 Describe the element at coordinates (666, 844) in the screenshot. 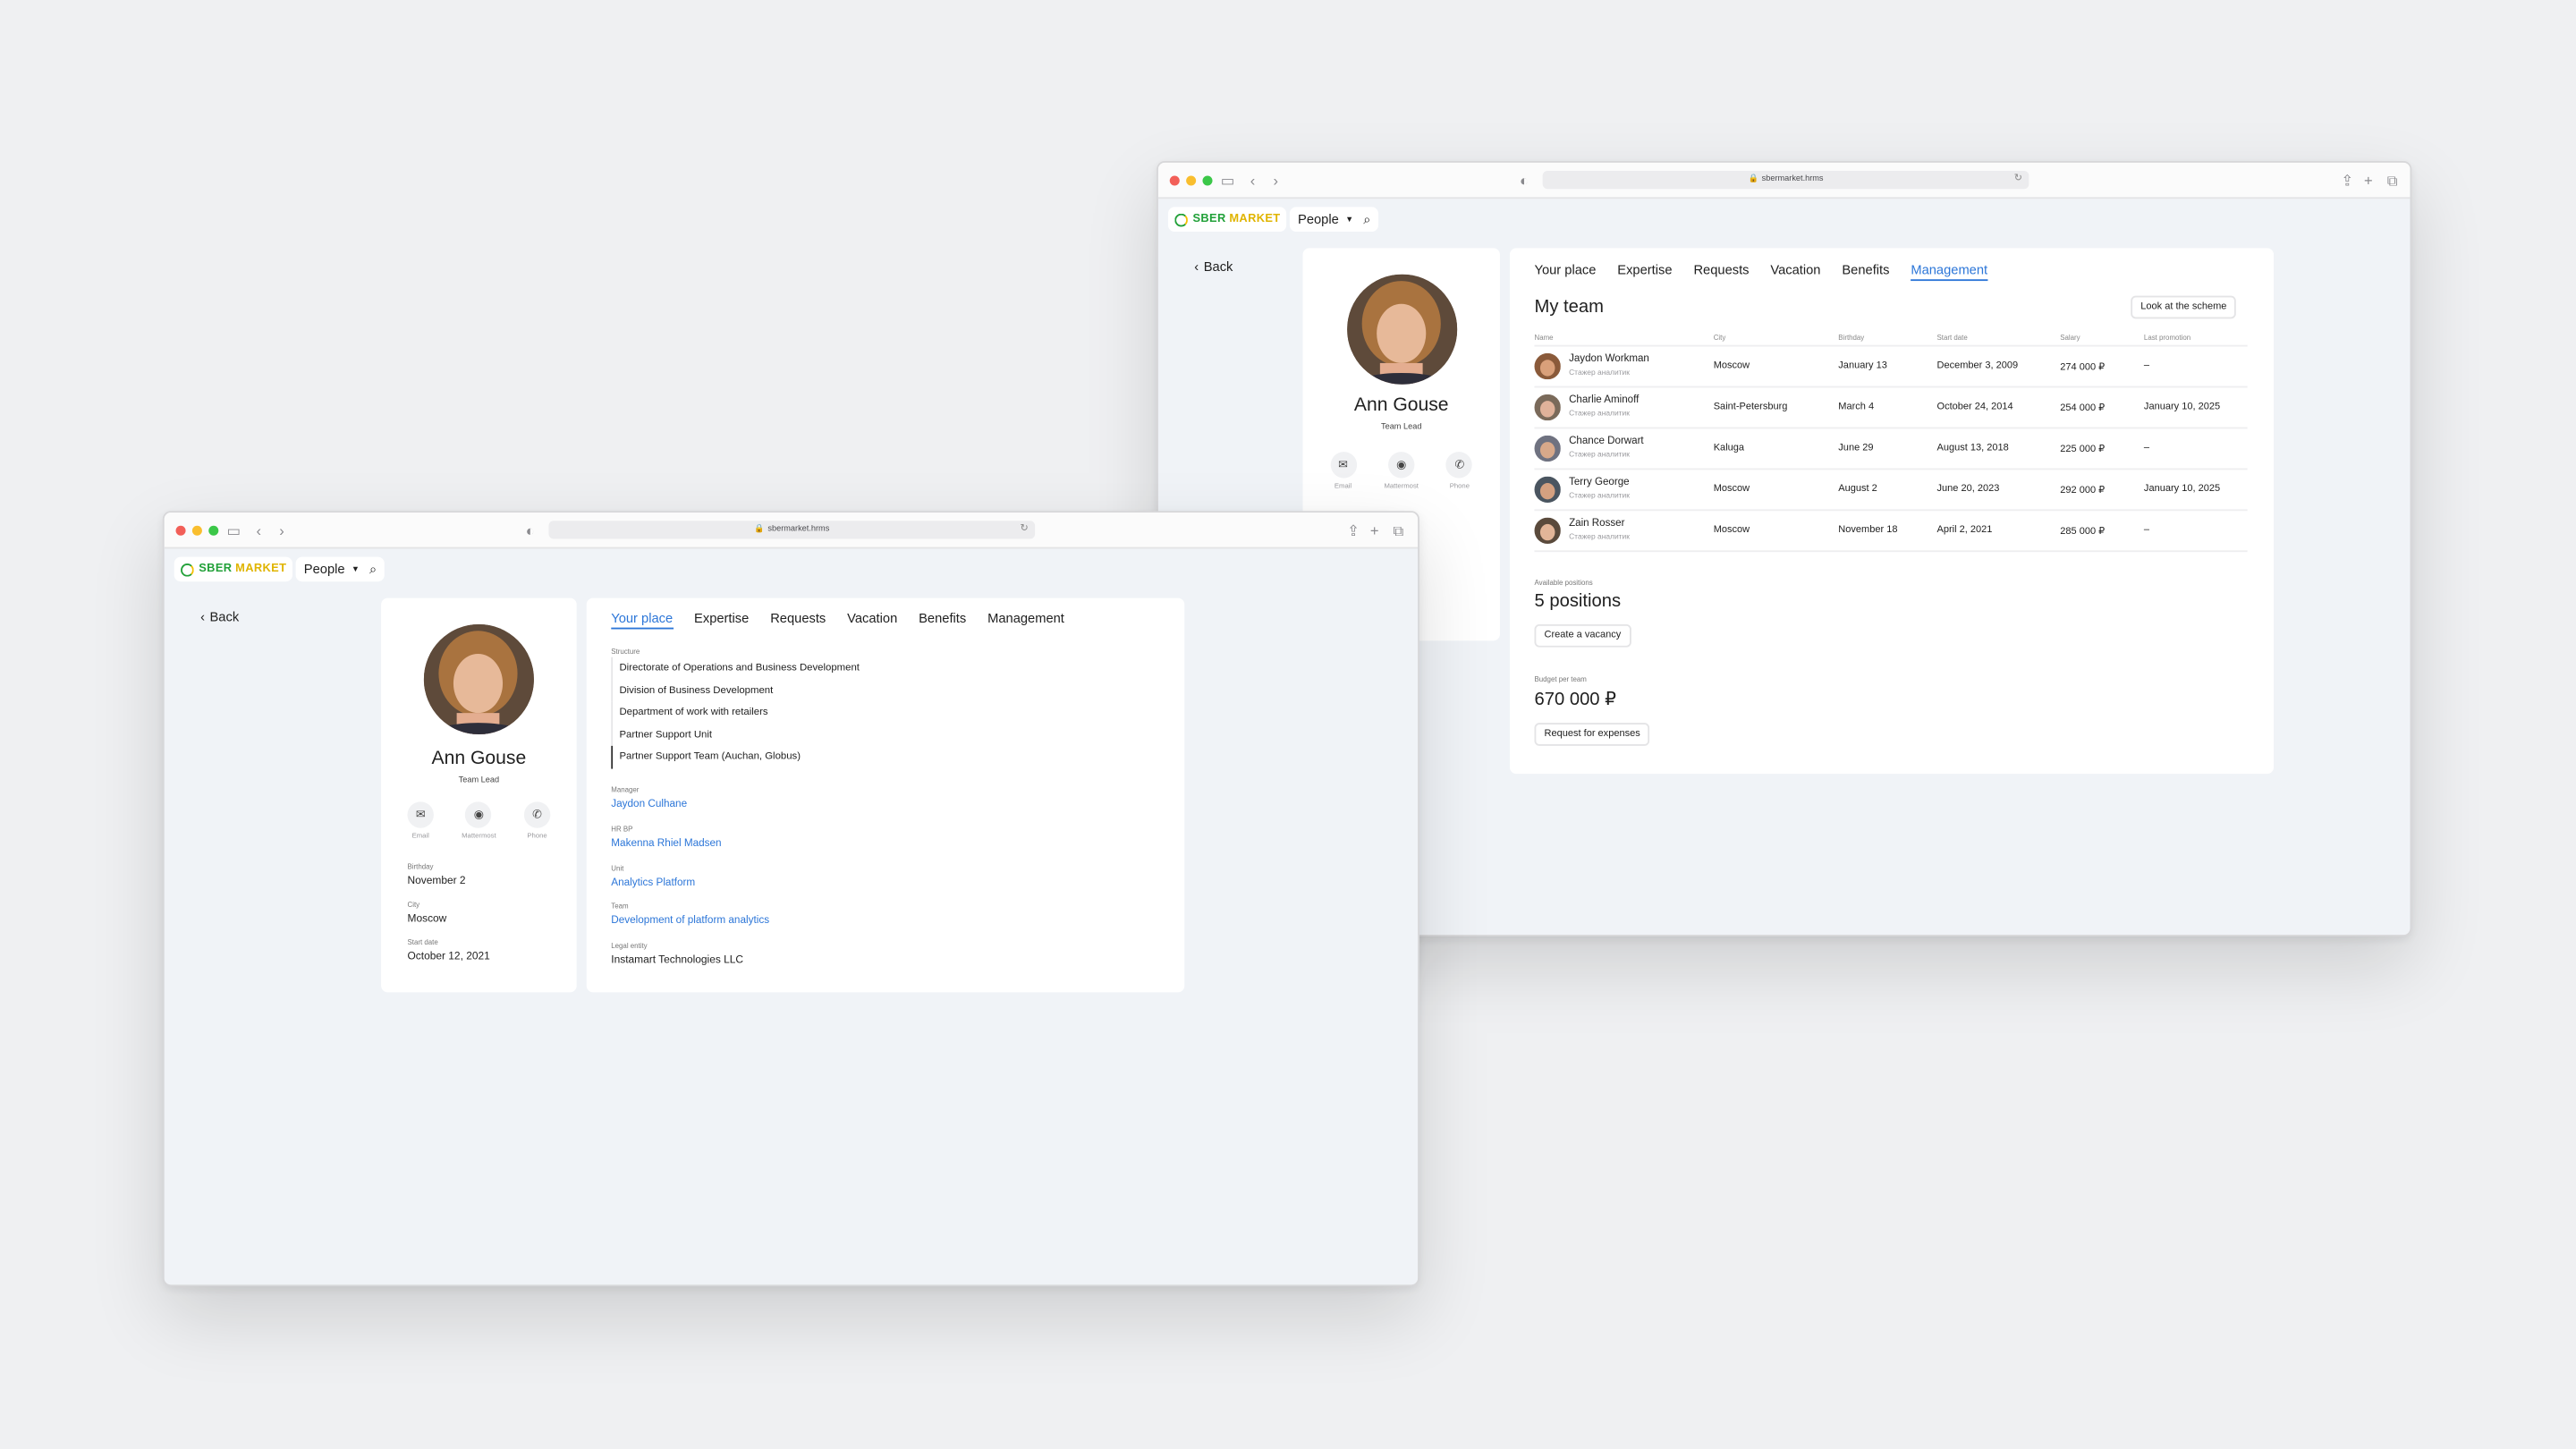

I see `hrbp-link: Makenna Rhiel Madsen` at that location.